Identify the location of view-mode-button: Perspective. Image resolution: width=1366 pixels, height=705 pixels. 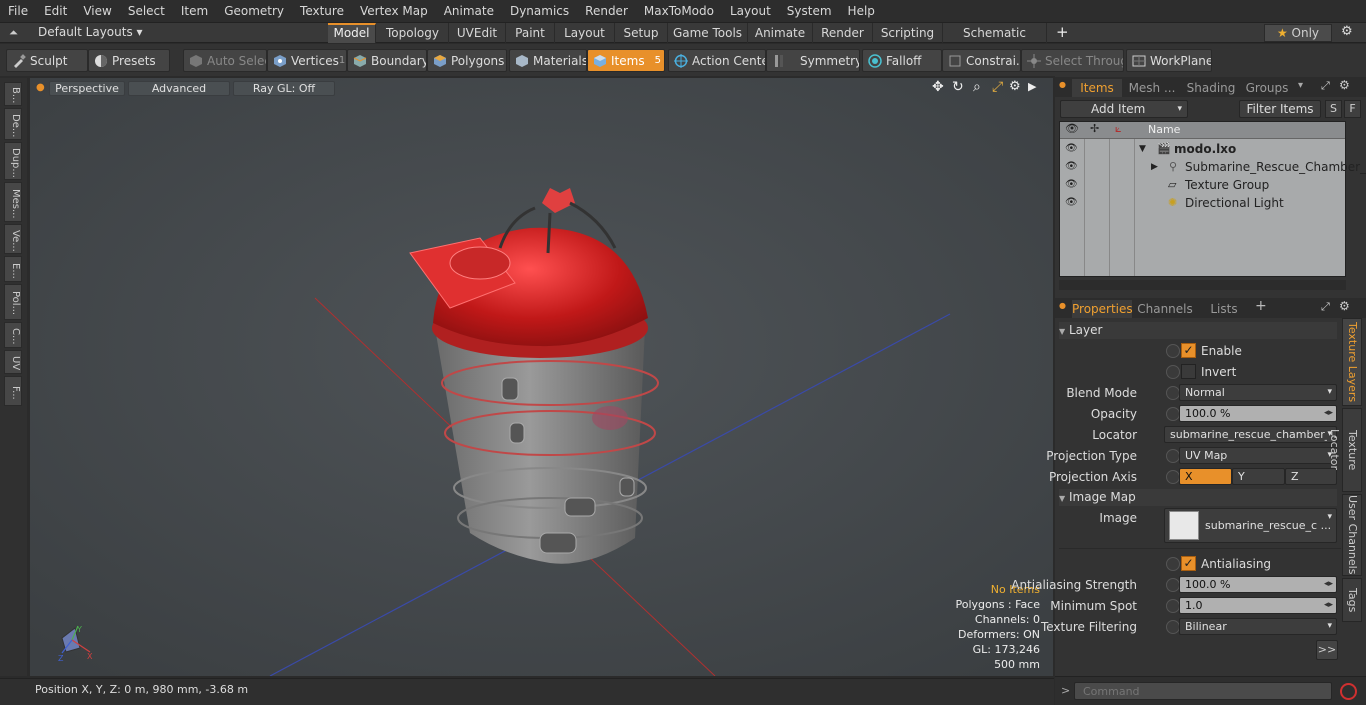
(87, 88).